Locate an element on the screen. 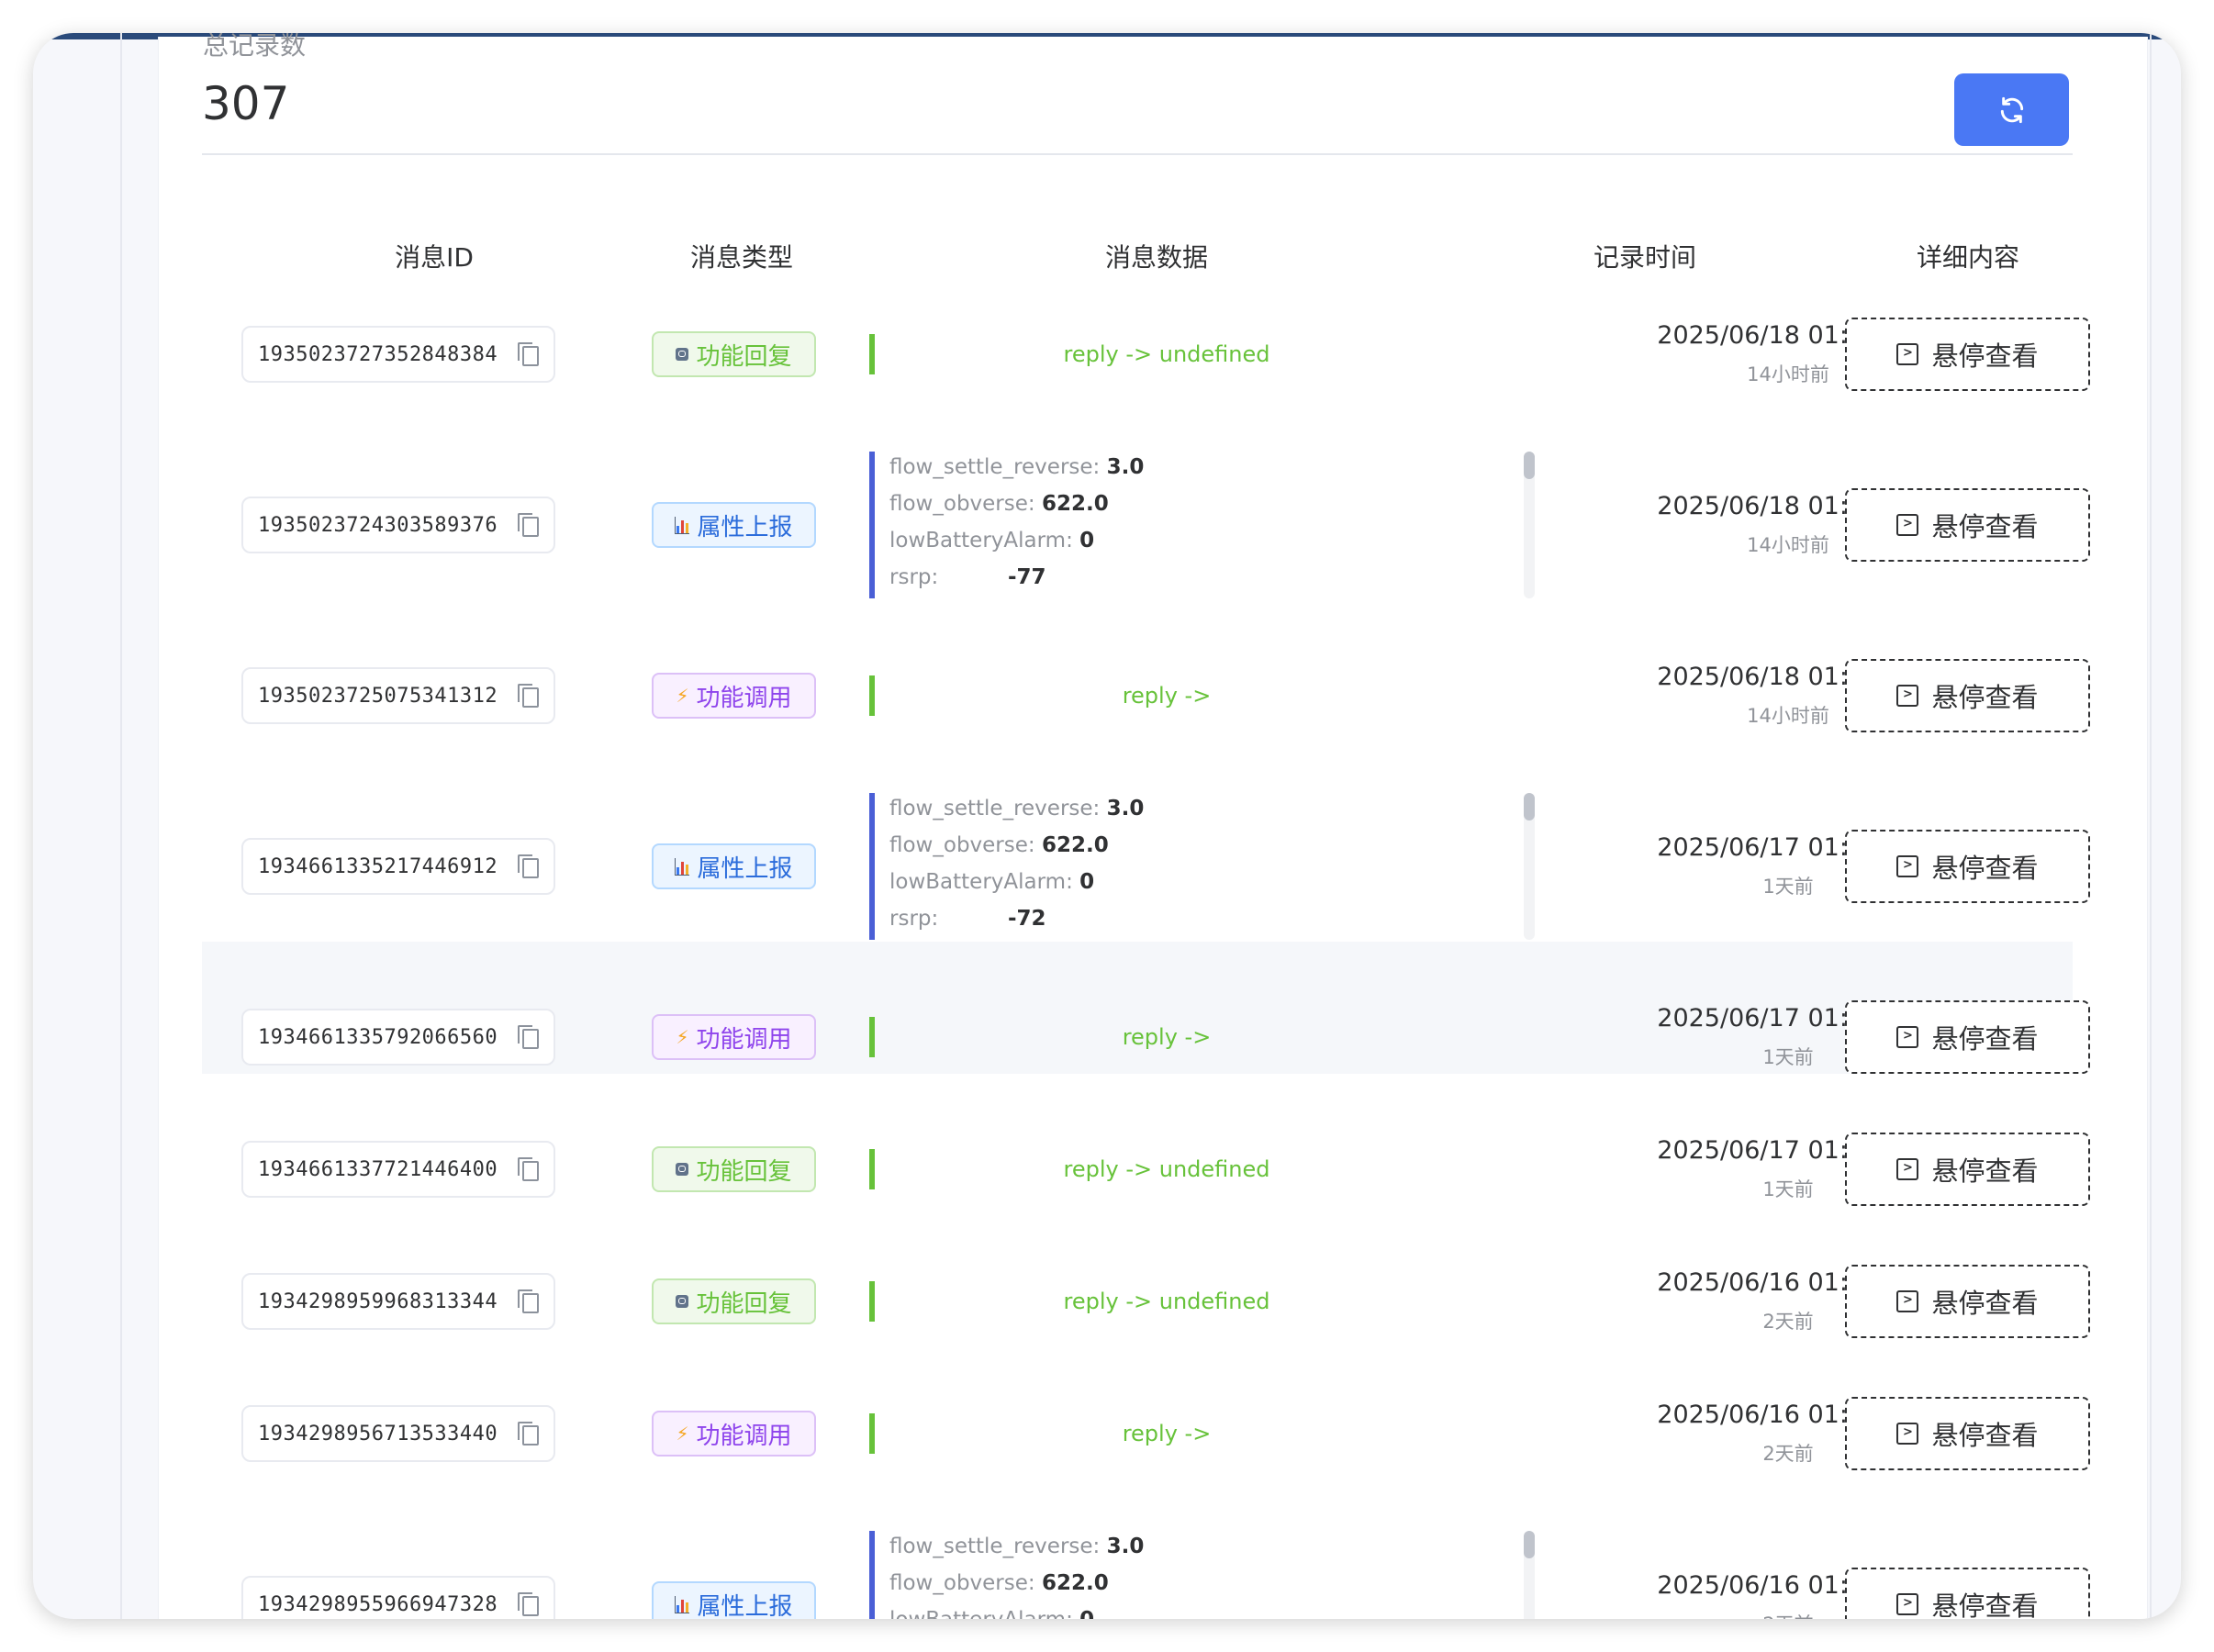 Image resolution: width=2214 pixels, height=1652 pixels. message-id: 1934661337721446400 is located at coordinates (378, 1169).